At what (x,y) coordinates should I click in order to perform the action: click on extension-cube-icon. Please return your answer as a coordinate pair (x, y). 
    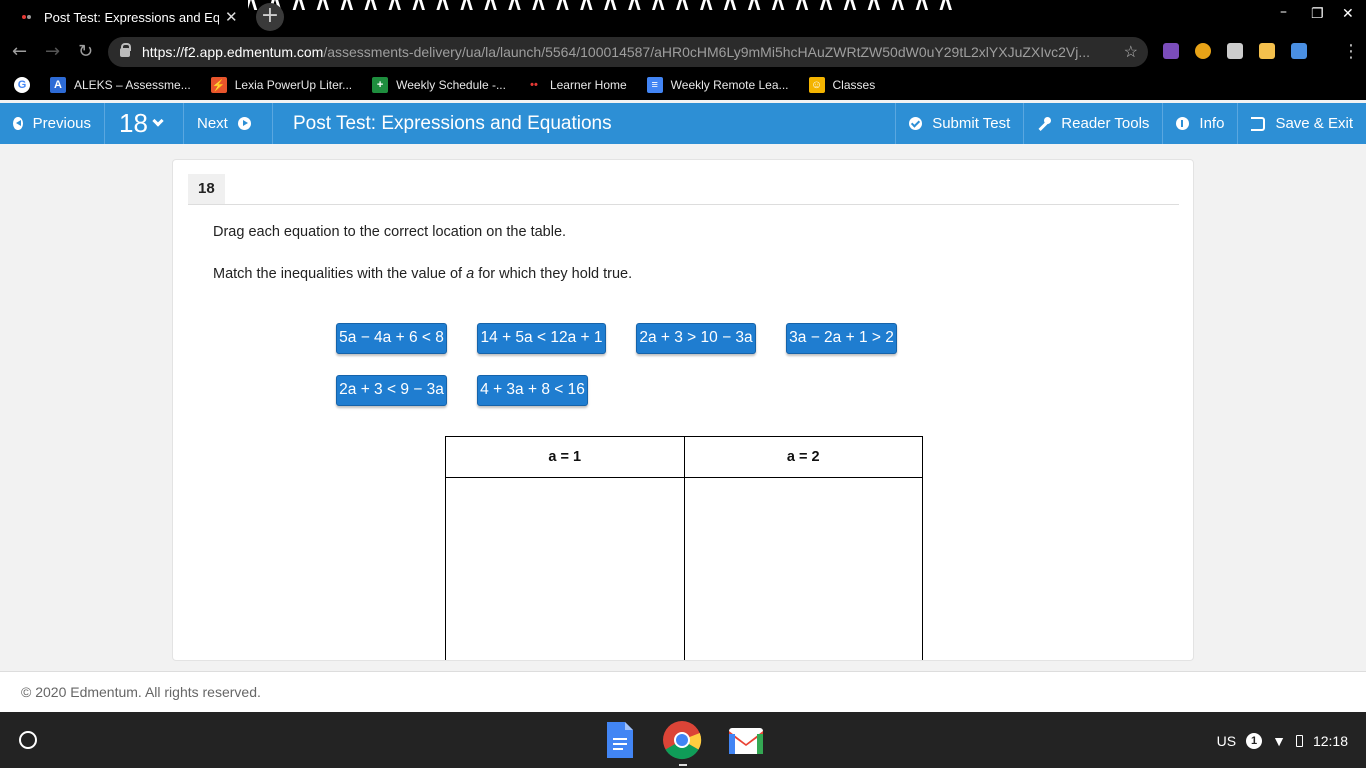
    Looking at the image, I should click on (1299, 51).